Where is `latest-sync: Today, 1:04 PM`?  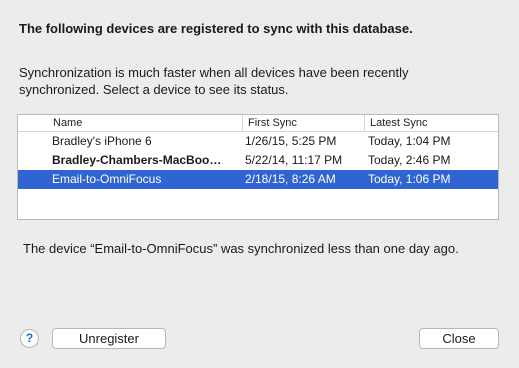
latest-sync: Today, 1:04 PM is located at coordinates (409, 141).